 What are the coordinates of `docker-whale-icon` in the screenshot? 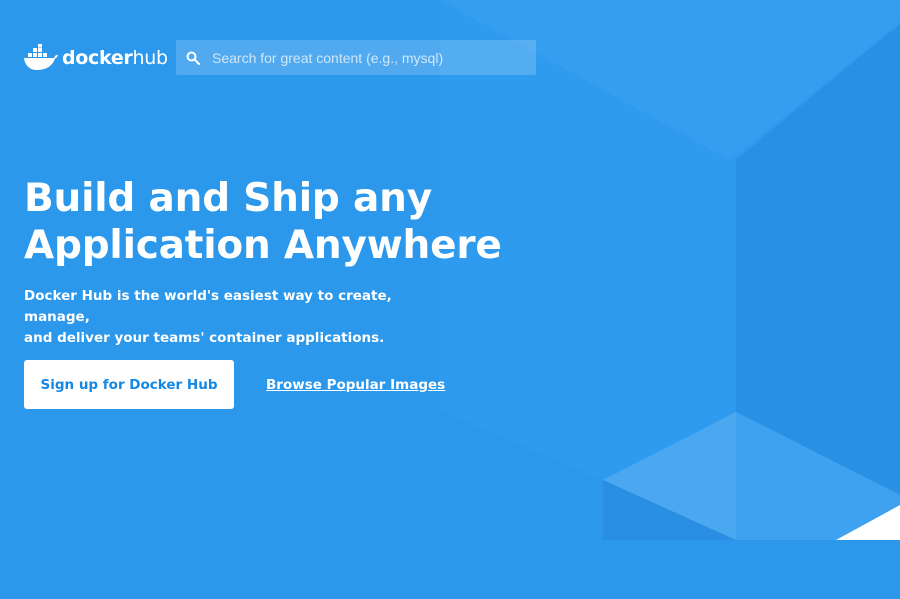 It's located at (41, 57).